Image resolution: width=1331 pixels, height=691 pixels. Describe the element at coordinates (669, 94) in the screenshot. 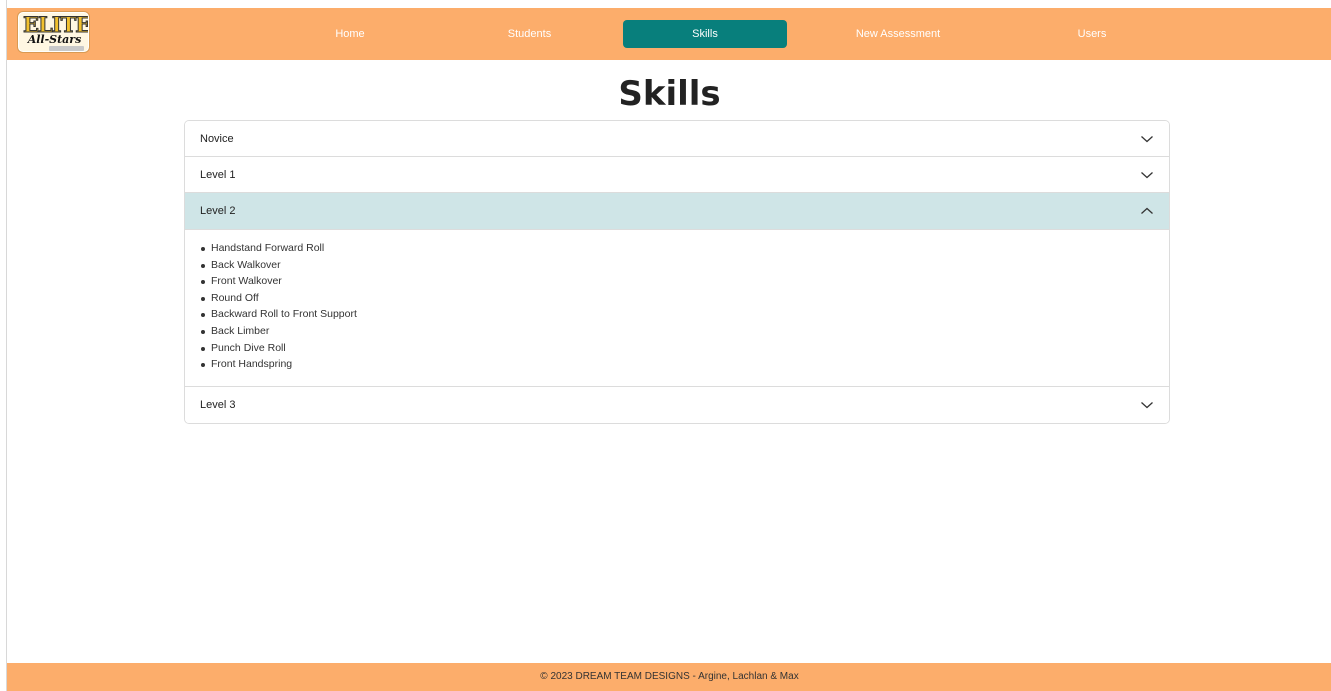

I see `page-title: Skills` at that location.